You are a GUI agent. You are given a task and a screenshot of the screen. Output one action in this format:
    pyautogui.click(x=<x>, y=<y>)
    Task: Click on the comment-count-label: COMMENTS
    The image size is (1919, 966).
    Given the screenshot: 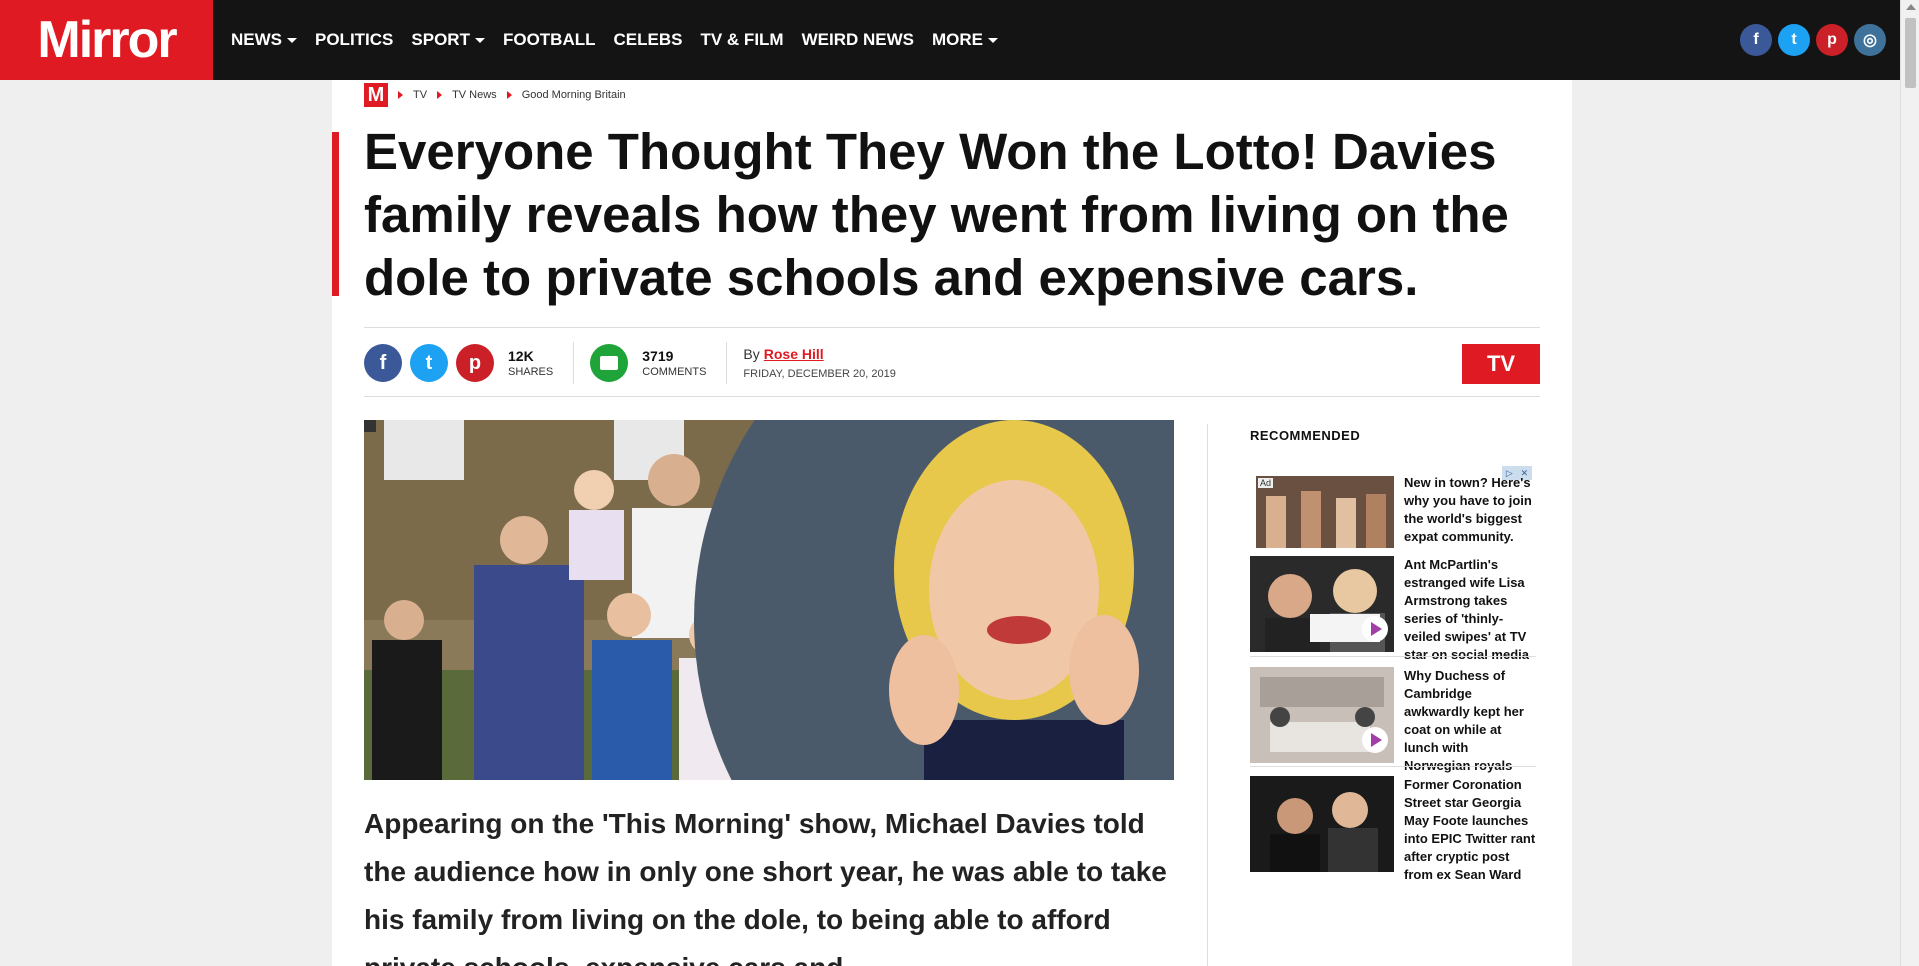 What is the action you would take?
    pyautogui.click(x=674, y=372)
    